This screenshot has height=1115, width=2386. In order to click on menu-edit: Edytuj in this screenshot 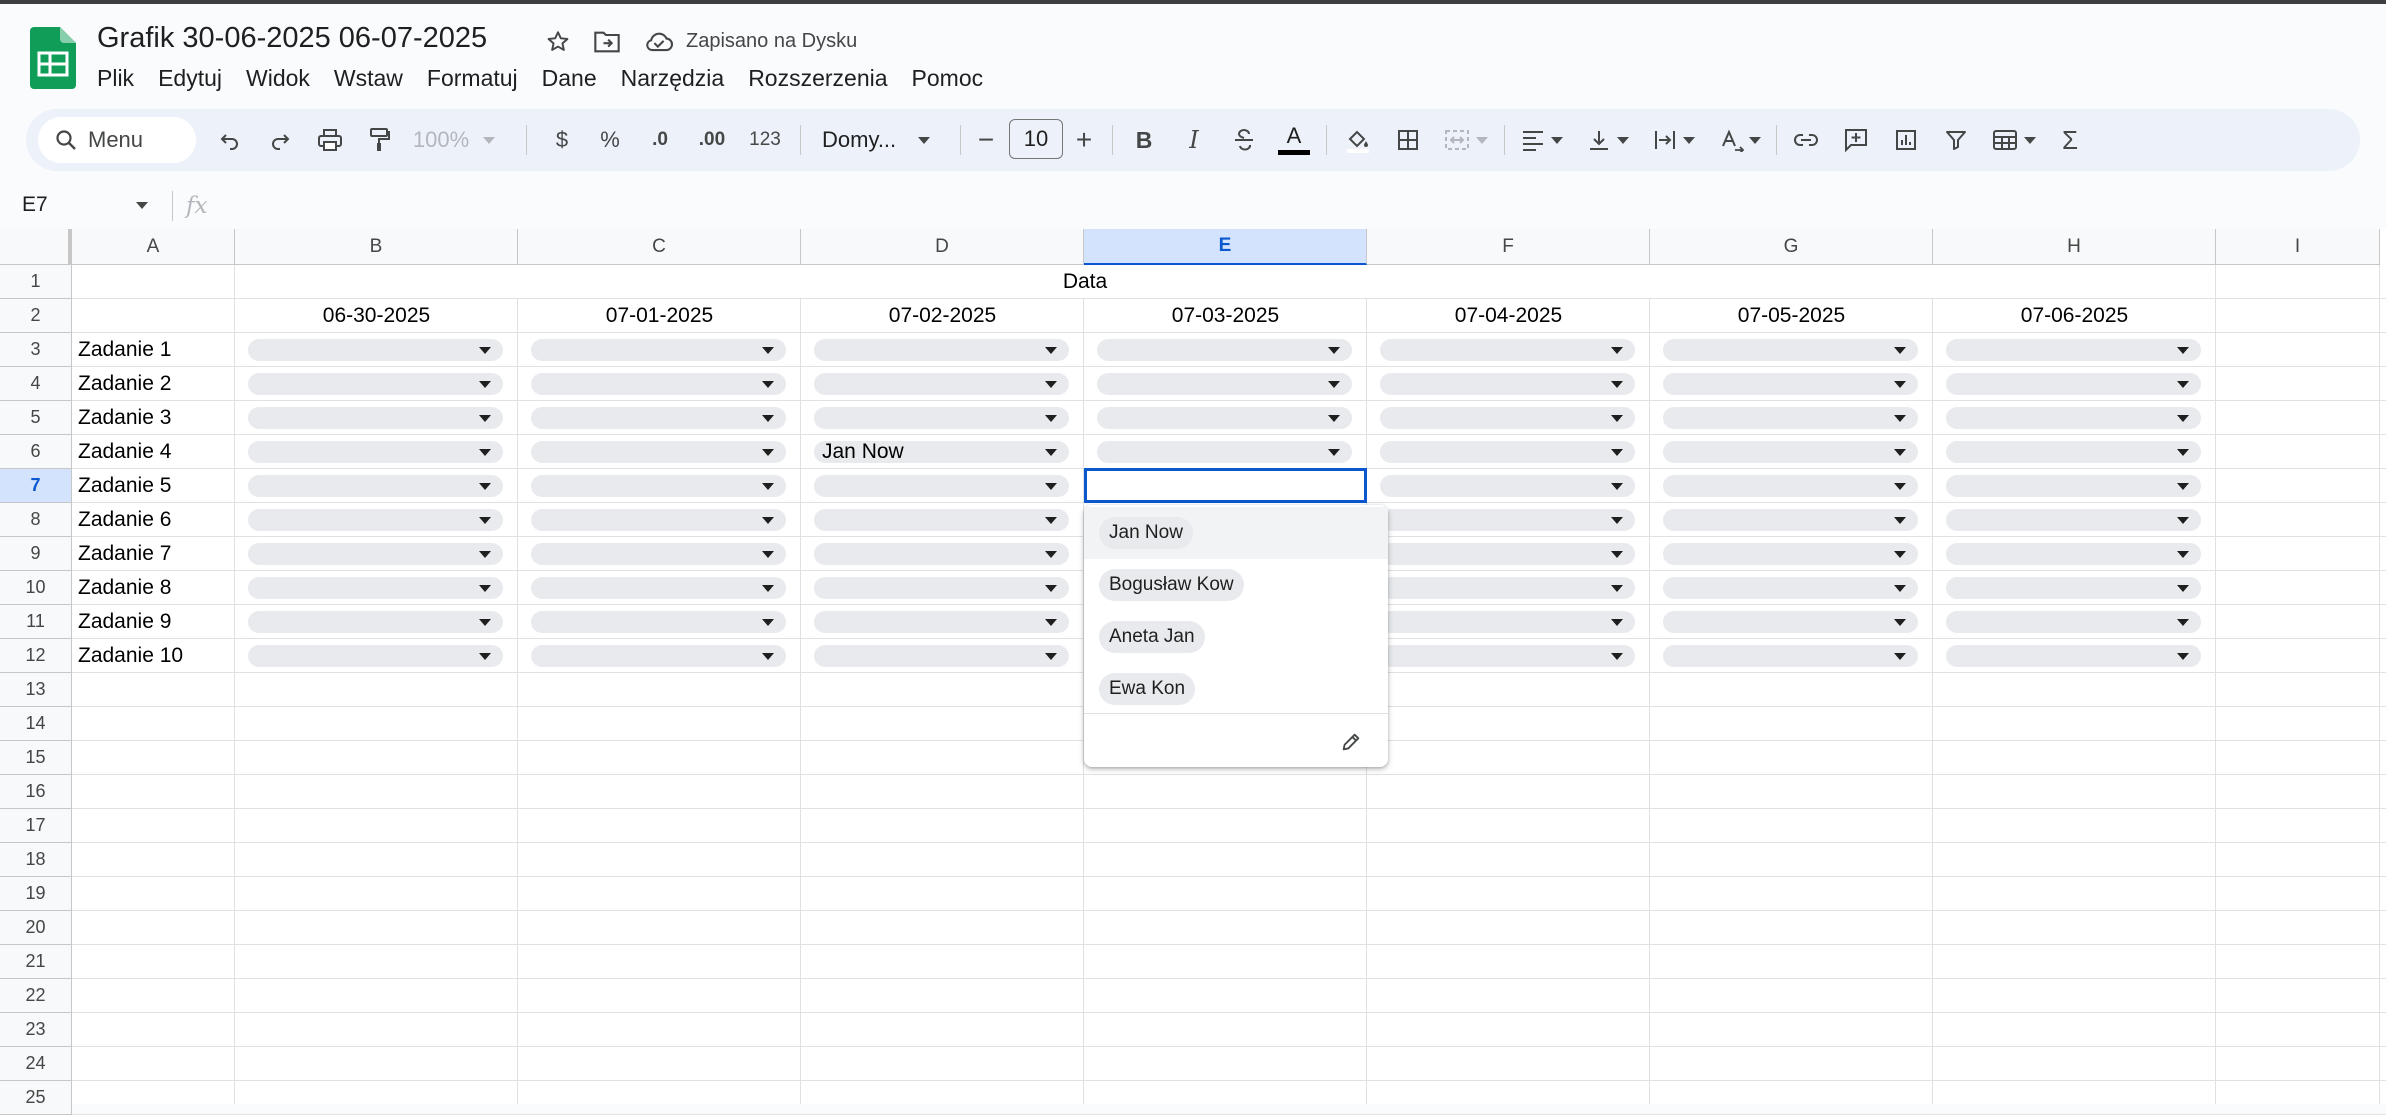, I will do `click(190, 78)`.